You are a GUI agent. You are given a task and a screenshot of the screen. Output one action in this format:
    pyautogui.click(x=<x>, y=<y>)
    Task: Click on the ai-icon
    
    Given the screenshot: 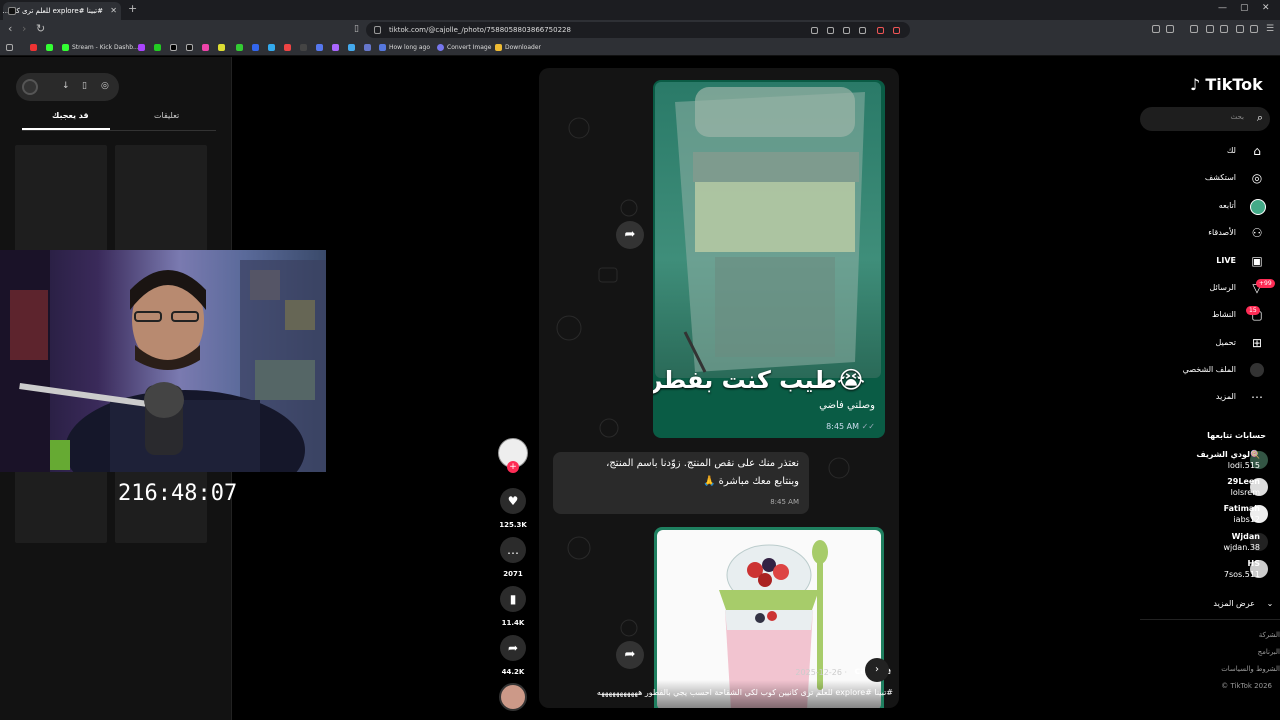 What is the action you would take?
    pyautogui.click(x=1240, y=29)
    